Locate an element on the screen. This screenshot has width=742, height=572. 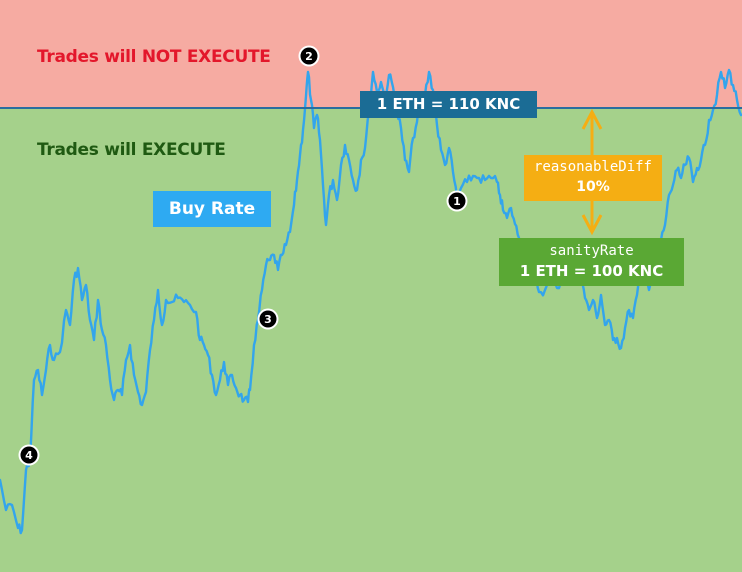
sanity-rate-name: sanityRate is located at coordinates (591, 251).